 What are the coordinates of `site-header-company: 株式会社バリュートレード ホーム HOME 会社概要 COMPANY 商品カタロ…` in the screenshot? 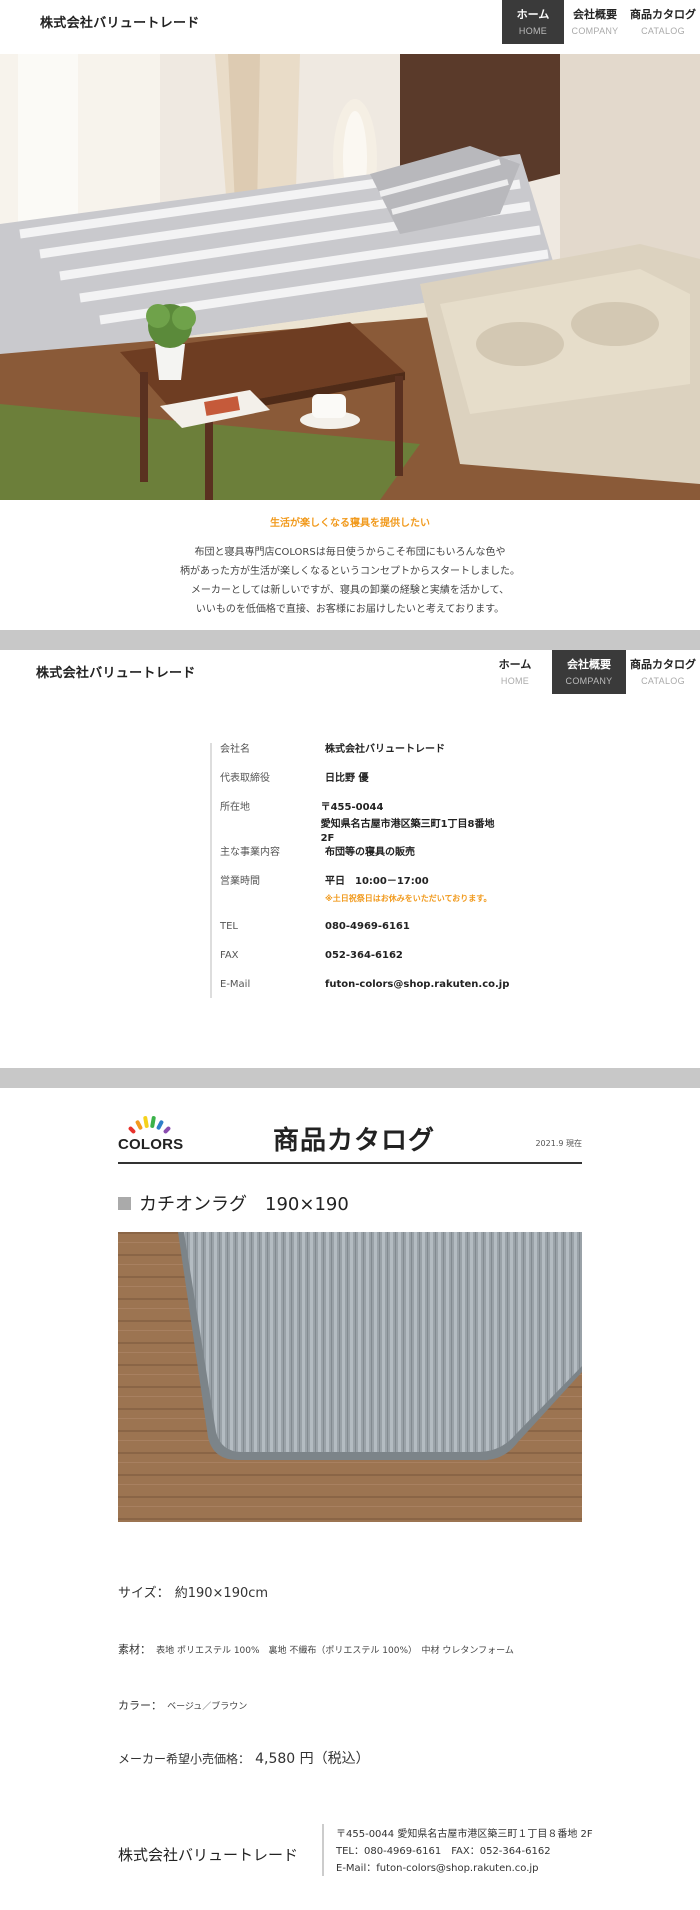 It's located at (350, 672).